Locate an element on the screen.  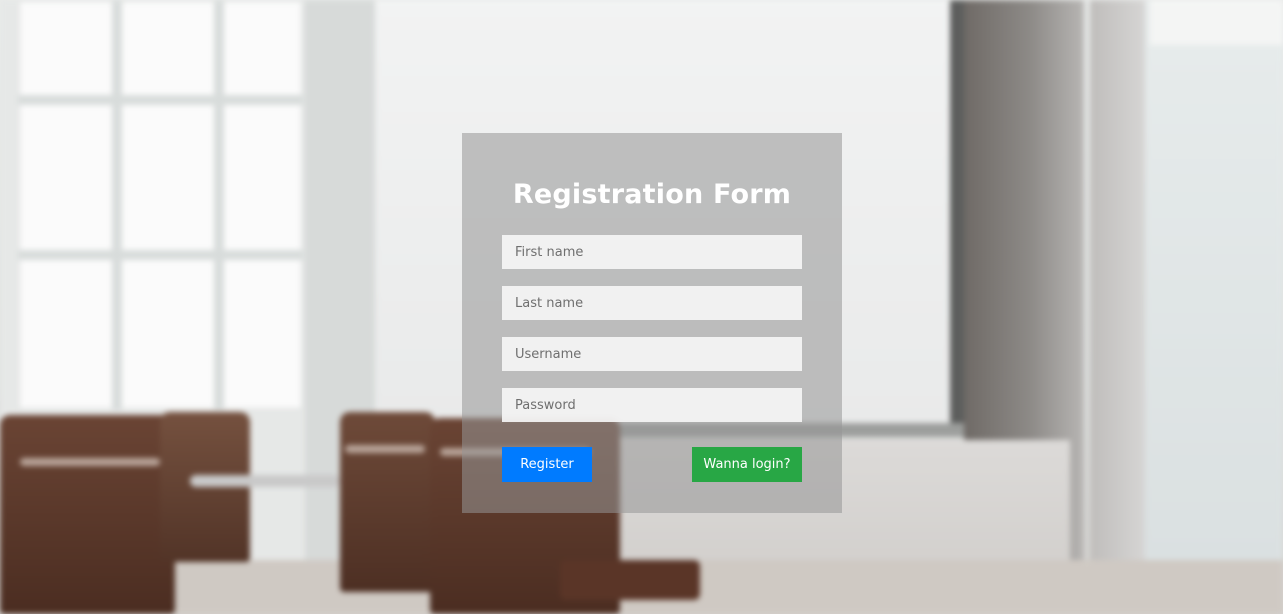
register-button: Register is located at coordinates (547, 464).